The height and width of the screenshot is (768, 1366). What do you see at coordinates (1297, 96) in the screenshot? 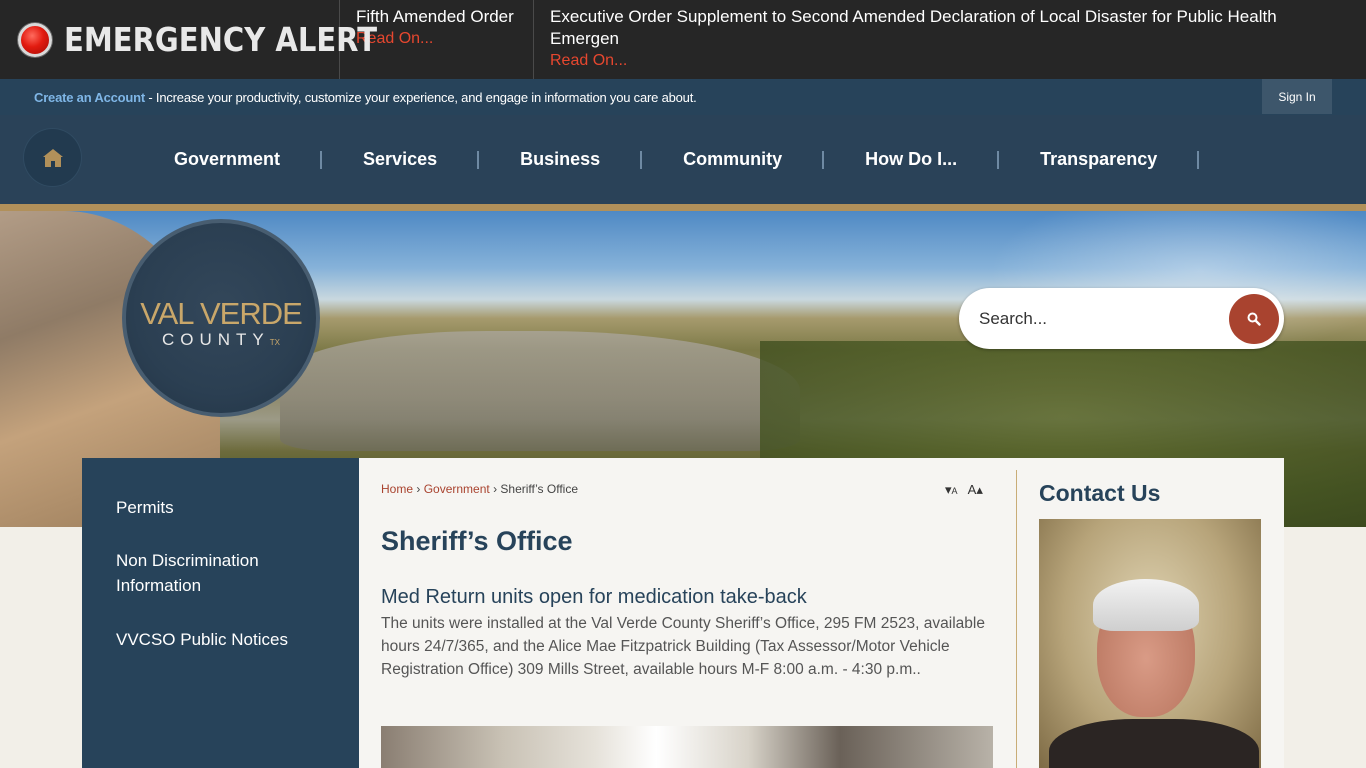
I see `sign-in-button: Sign In` at bounding box center [1297, 96].